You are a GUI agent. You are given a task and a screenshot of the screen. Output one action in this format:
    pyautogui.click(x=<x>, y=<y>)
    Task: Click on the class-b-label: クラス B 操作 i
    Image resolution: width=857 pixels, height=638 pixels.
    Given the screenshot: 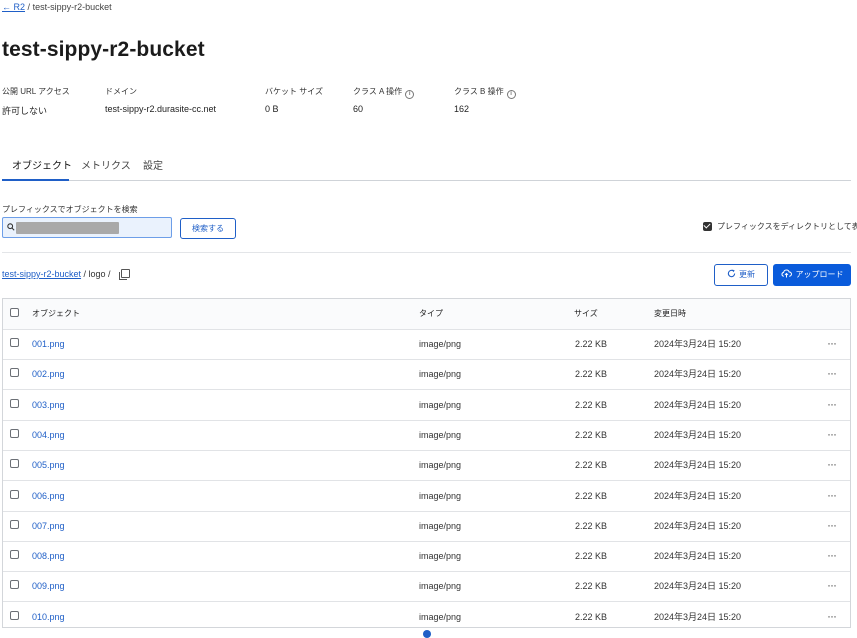 What is the action you would take?
    pyautogui.click(x=485, y=92)
    